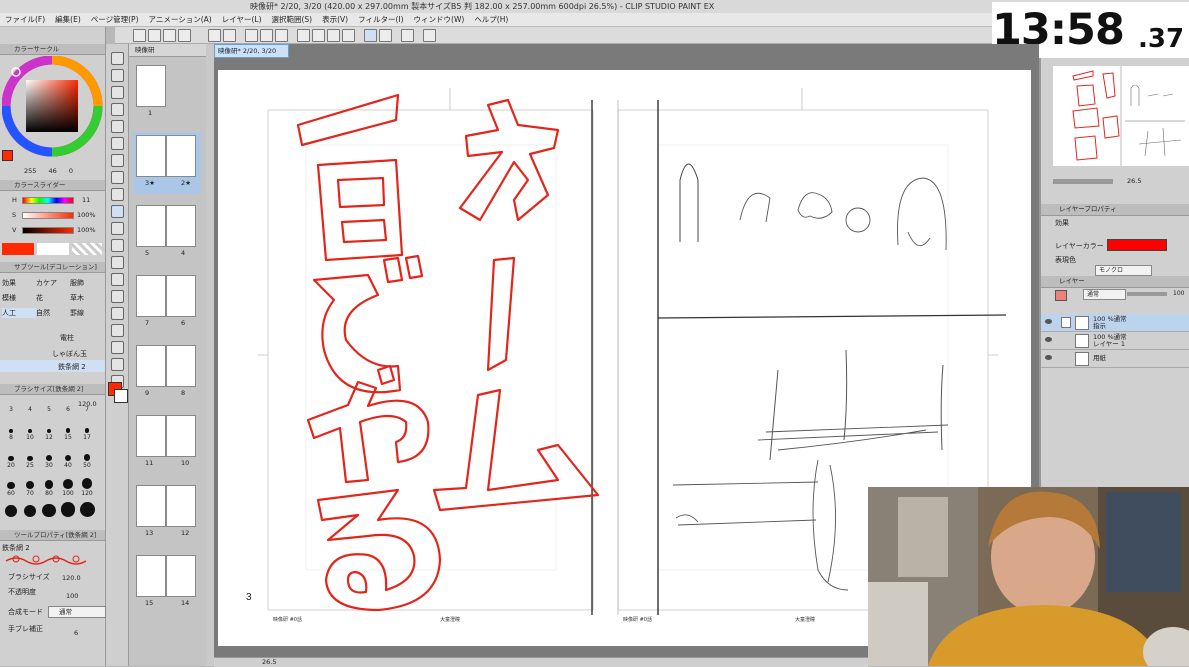 The width and height of the screenshot is (1189, 667). What do you see at coordinates (49, 507) in the screenshot?
I see `brush-size-cell: 80` at bounding box center [49, 507].